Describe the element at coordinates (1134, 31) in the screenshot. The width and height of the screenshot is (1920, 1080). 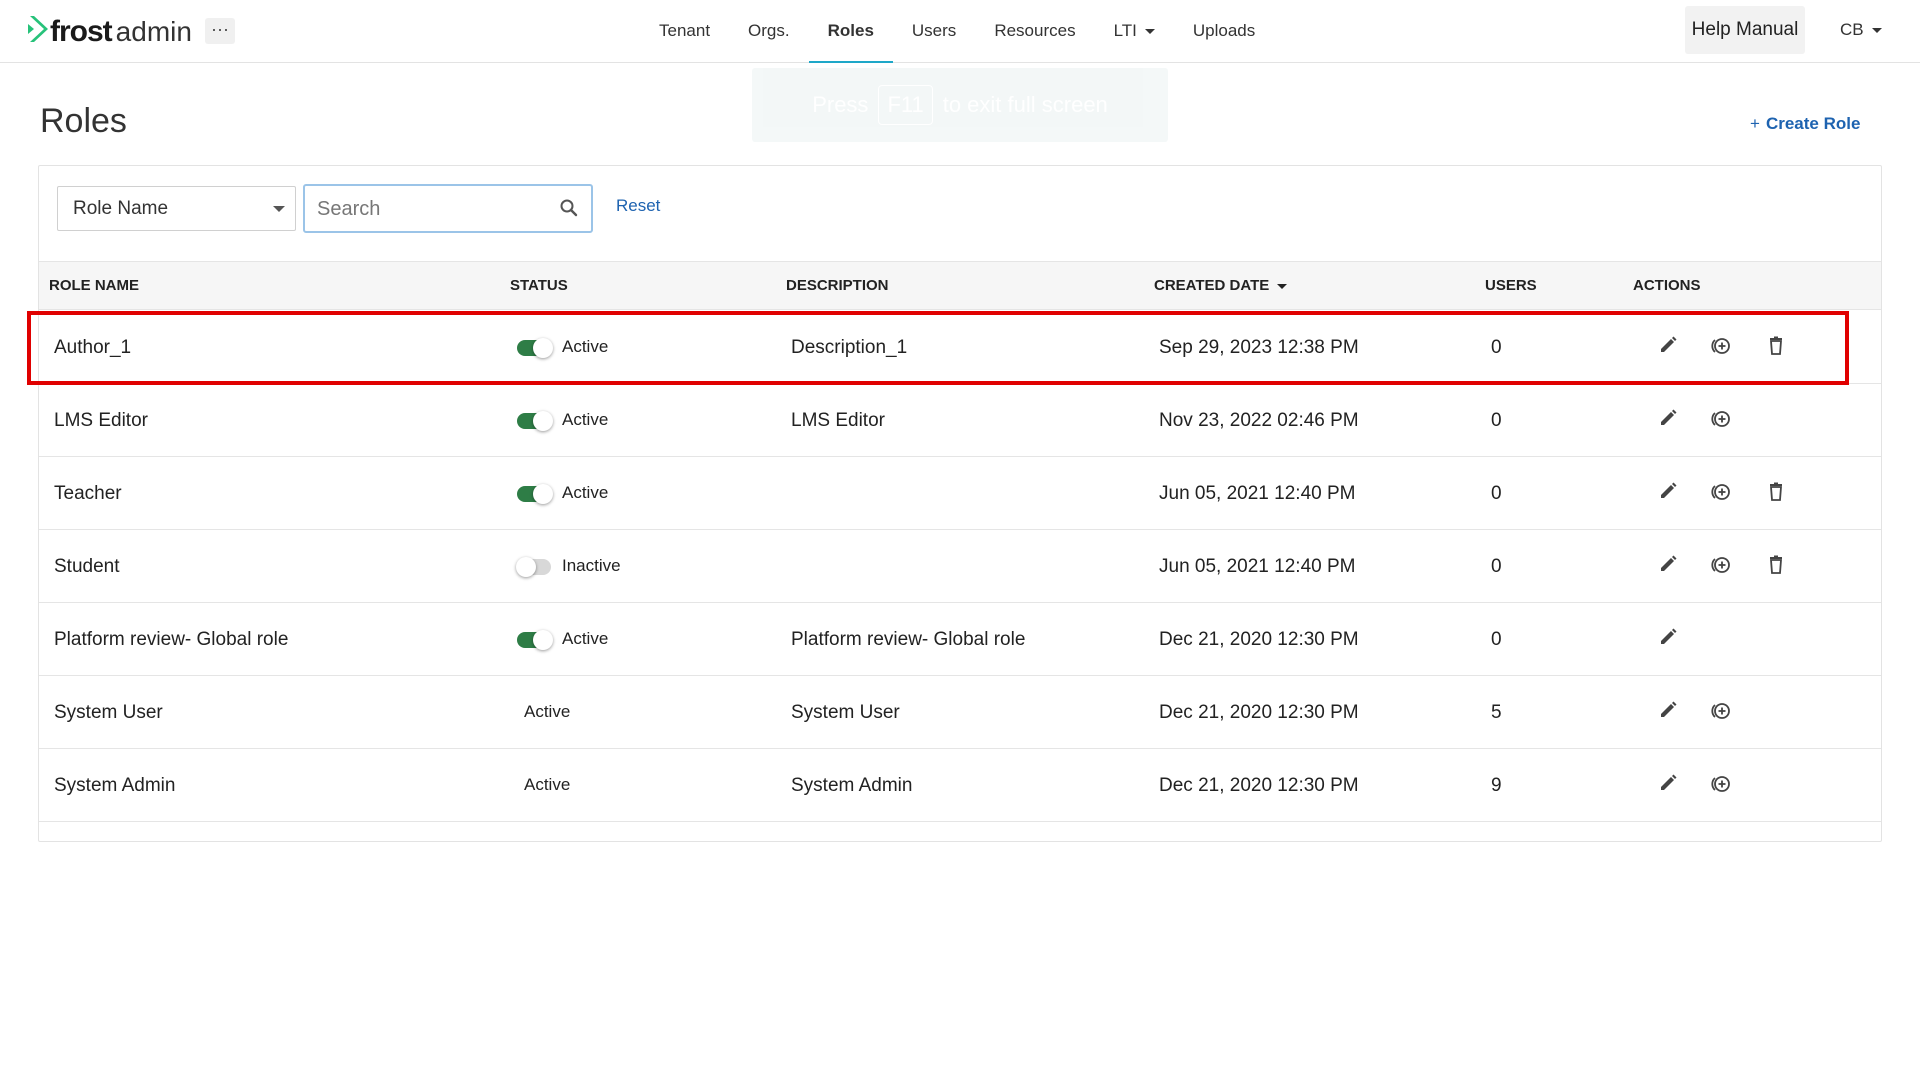
I see `nav-lti: LTI` at that location.